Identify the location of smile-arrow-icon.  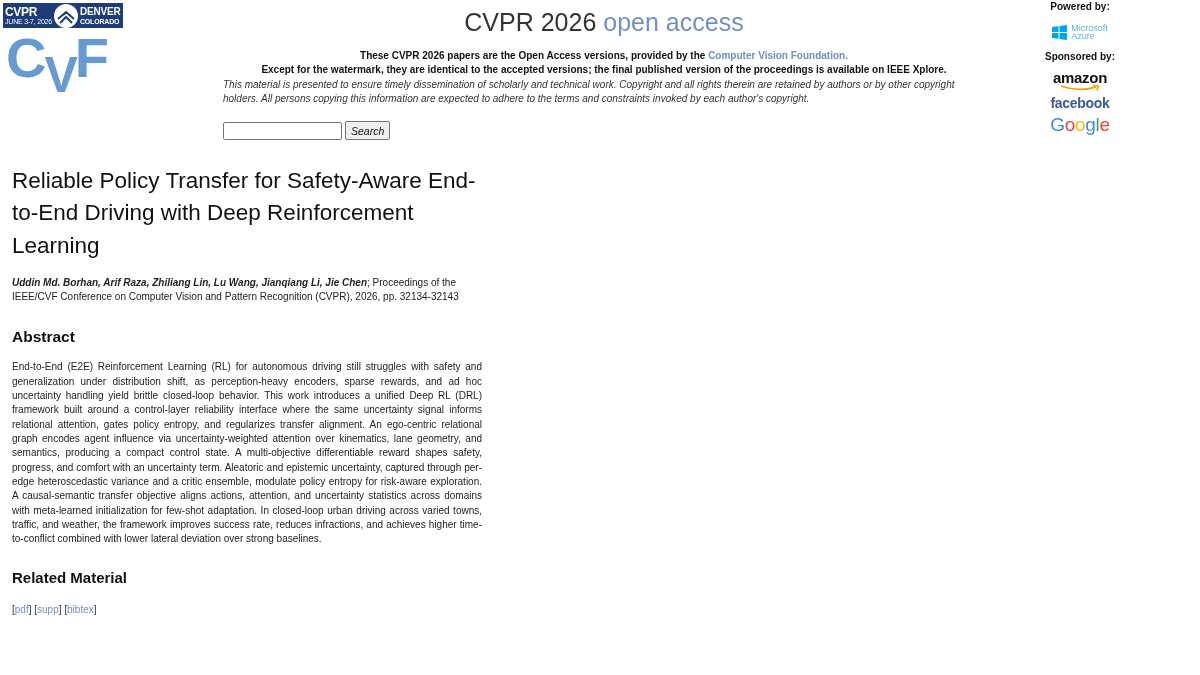
(1080, 88).